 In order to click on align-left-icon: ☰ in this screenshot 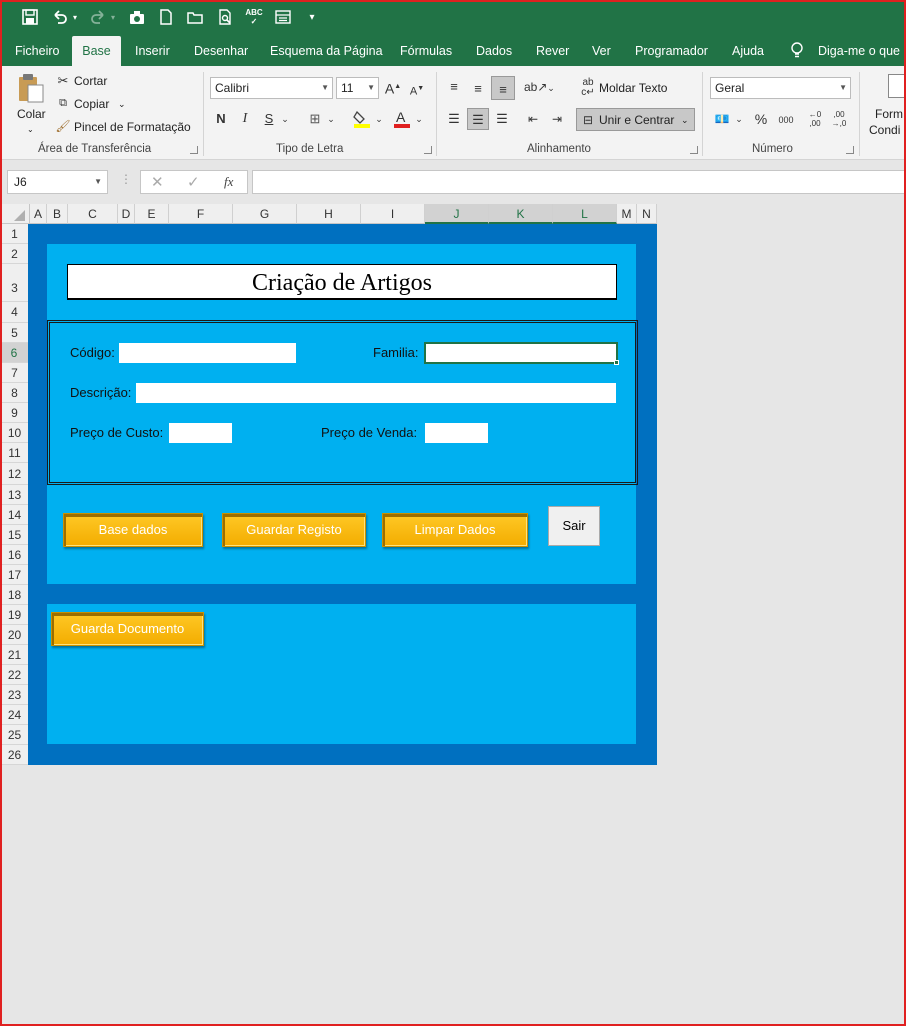, I will do `click(454, 119)`.